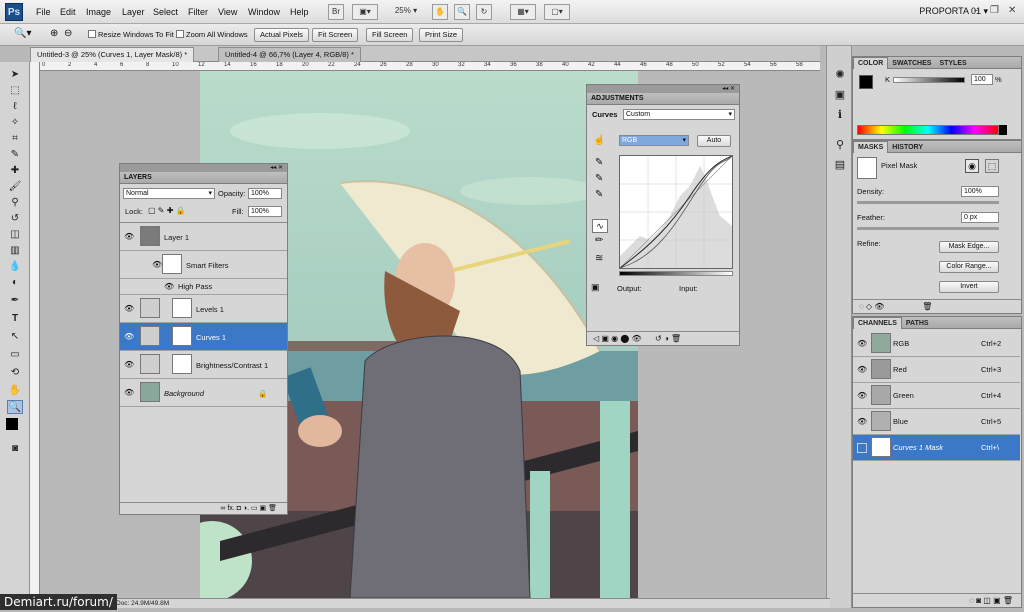  I want to click on curves-graph, so click(676, 212).